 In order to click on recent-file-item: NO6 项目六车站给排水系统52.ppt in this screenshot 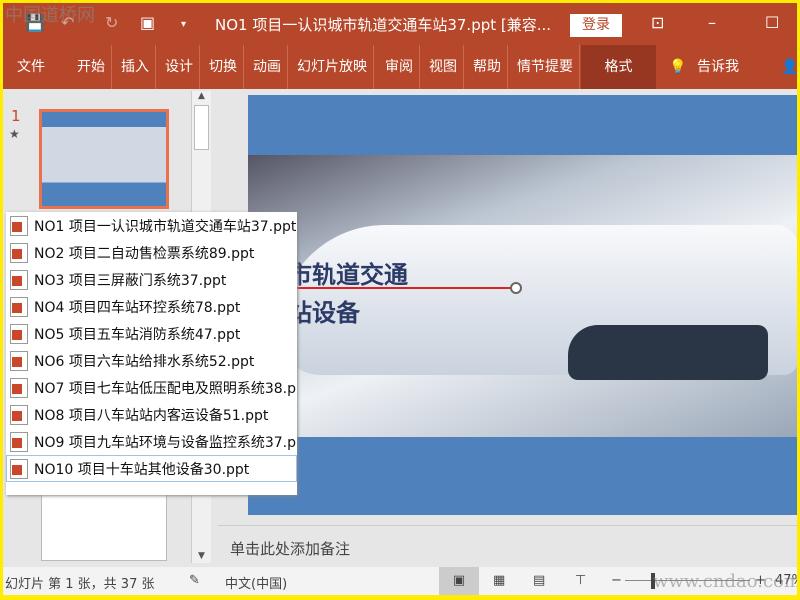, I will do `click(151, 360)`.